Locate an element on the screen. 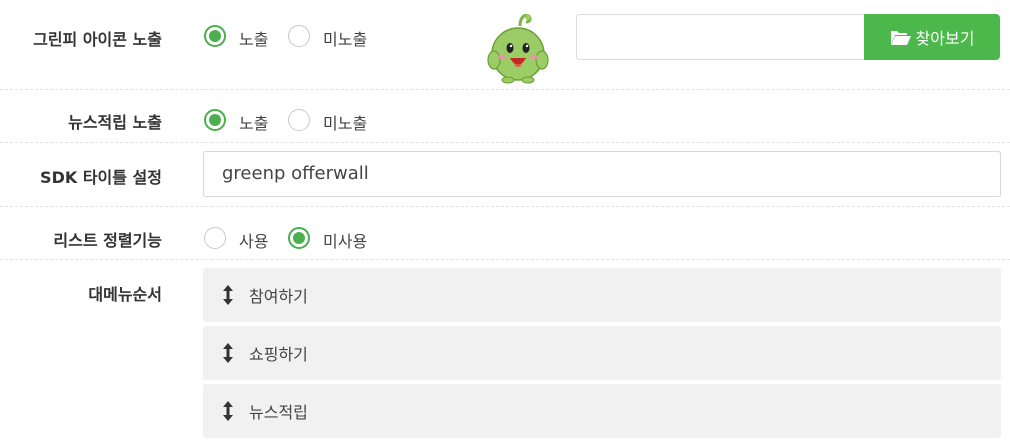 The height and width of the screenshot is (447, 1010). sortable-list-item: 뉴스적립 is located at coordinates (602, 411).